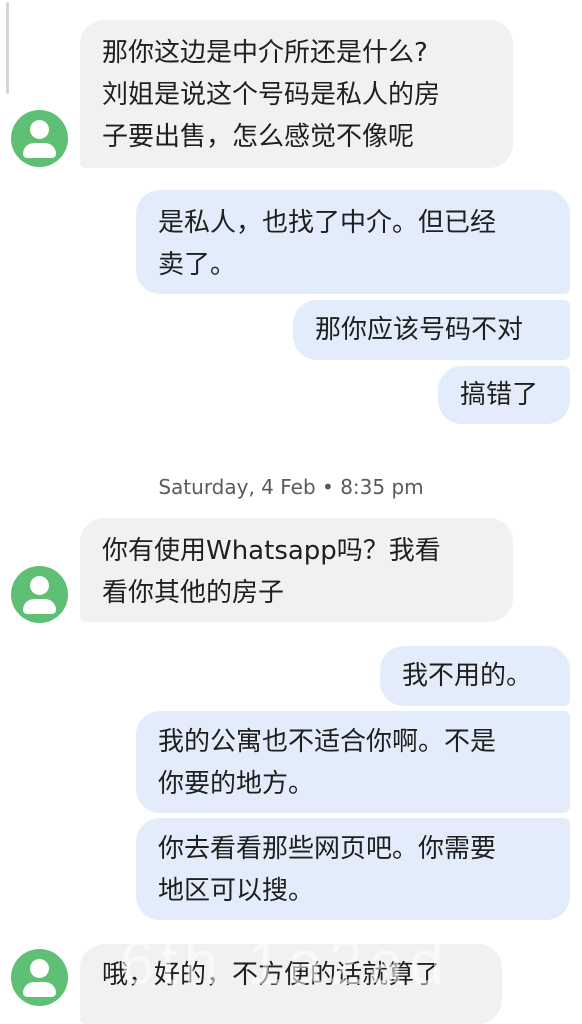 Image resolution: width=582 pixels, height=1024 pixels. Describe the element at coordinates (353, 762) in the screenshot. I see `message-bubble-outgoing: 我的公寓也不适合你啊。不是 你要的地方。` at that location.